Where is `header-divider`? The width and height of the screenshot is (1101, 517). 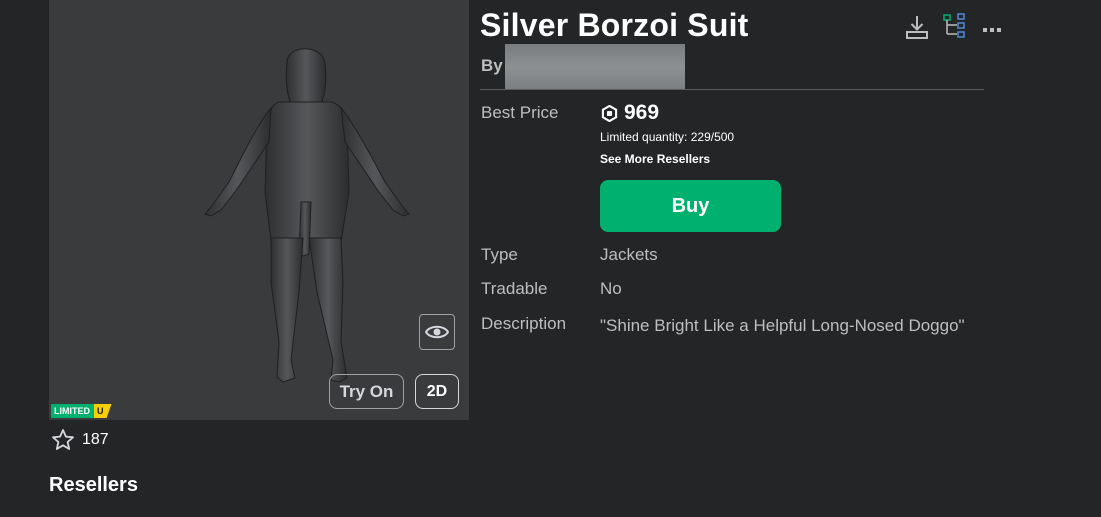 header-divider is located at coordinates (732, 89).